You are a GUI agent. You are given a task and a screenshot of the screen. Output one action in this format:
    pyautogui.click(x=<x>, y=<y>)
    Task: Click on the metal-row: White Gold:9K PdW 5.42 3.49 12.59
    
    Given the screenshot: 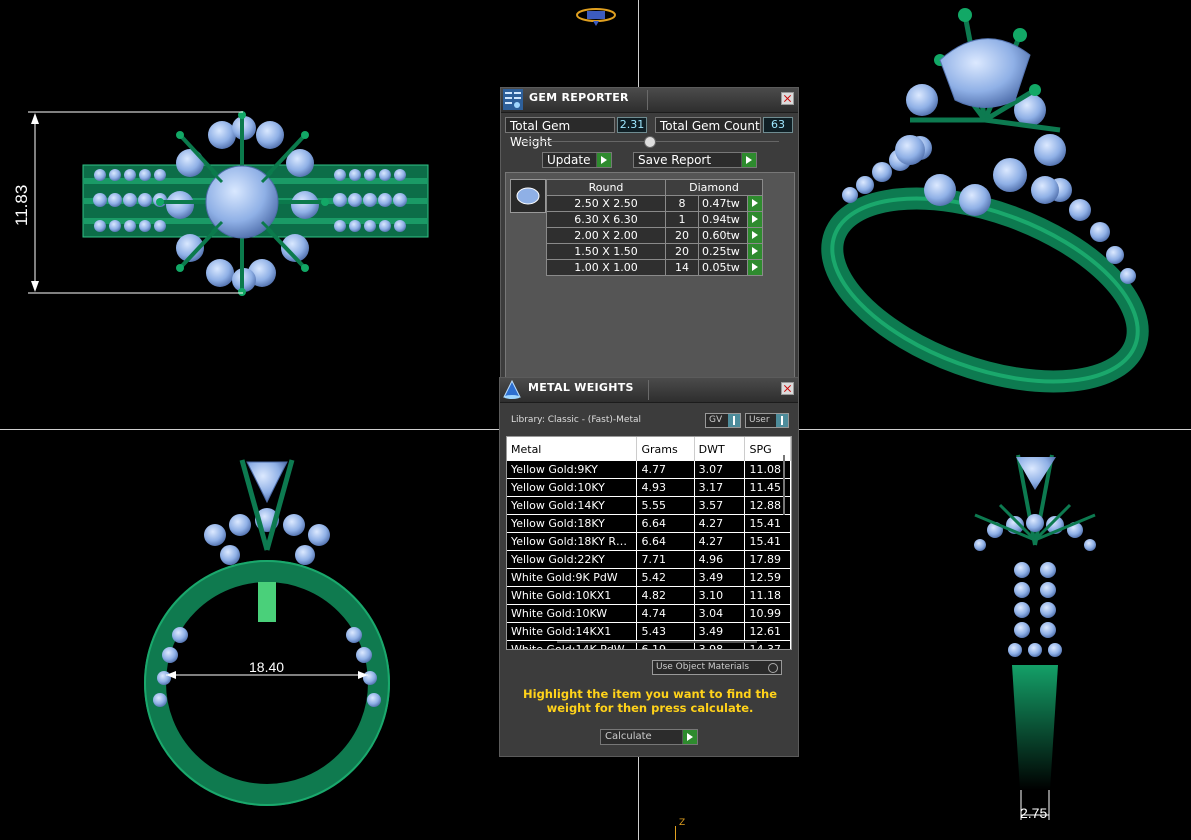 What is the action you would take?
    pyautogui.click(x=649, y=577)
    